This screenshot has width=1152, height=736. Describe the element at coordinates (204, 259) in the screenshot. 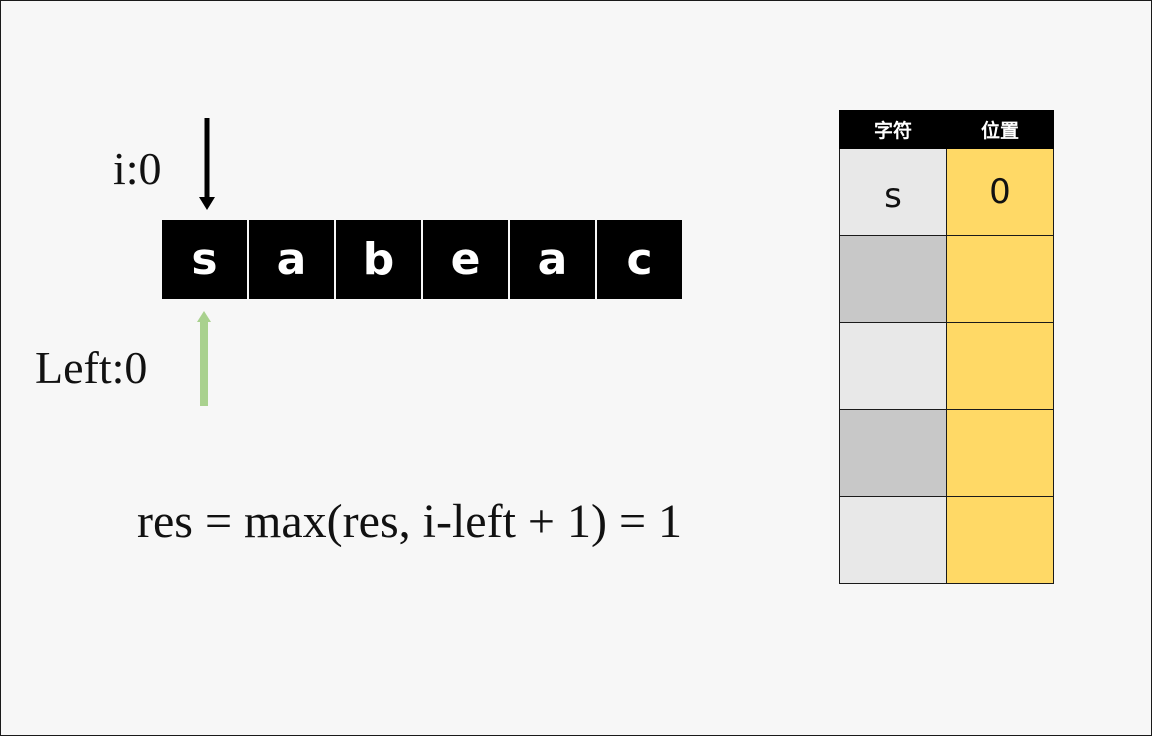

I see `string-char-cell: s` at that location.